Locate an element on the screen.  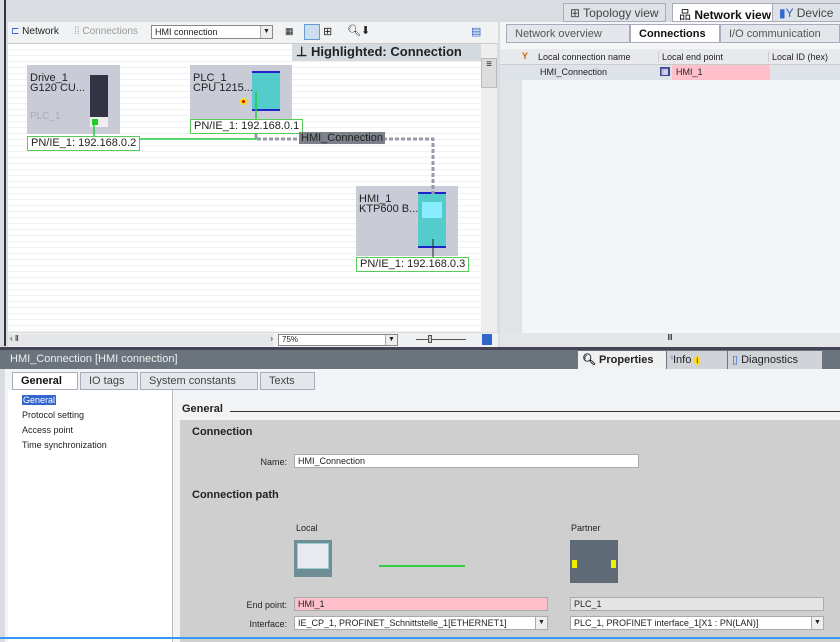
warning-icon: i is located at coordinates (697, 360).